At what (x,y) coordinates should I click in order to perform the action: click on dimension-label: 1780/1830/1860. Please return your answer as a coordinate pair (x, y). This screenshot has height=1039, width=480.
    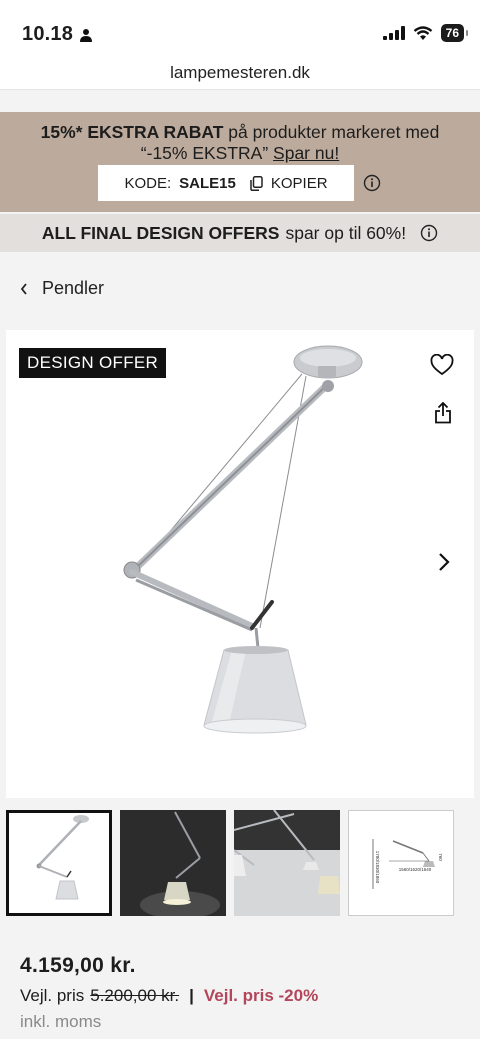
    Looking at the image, I should click on (377, 867).